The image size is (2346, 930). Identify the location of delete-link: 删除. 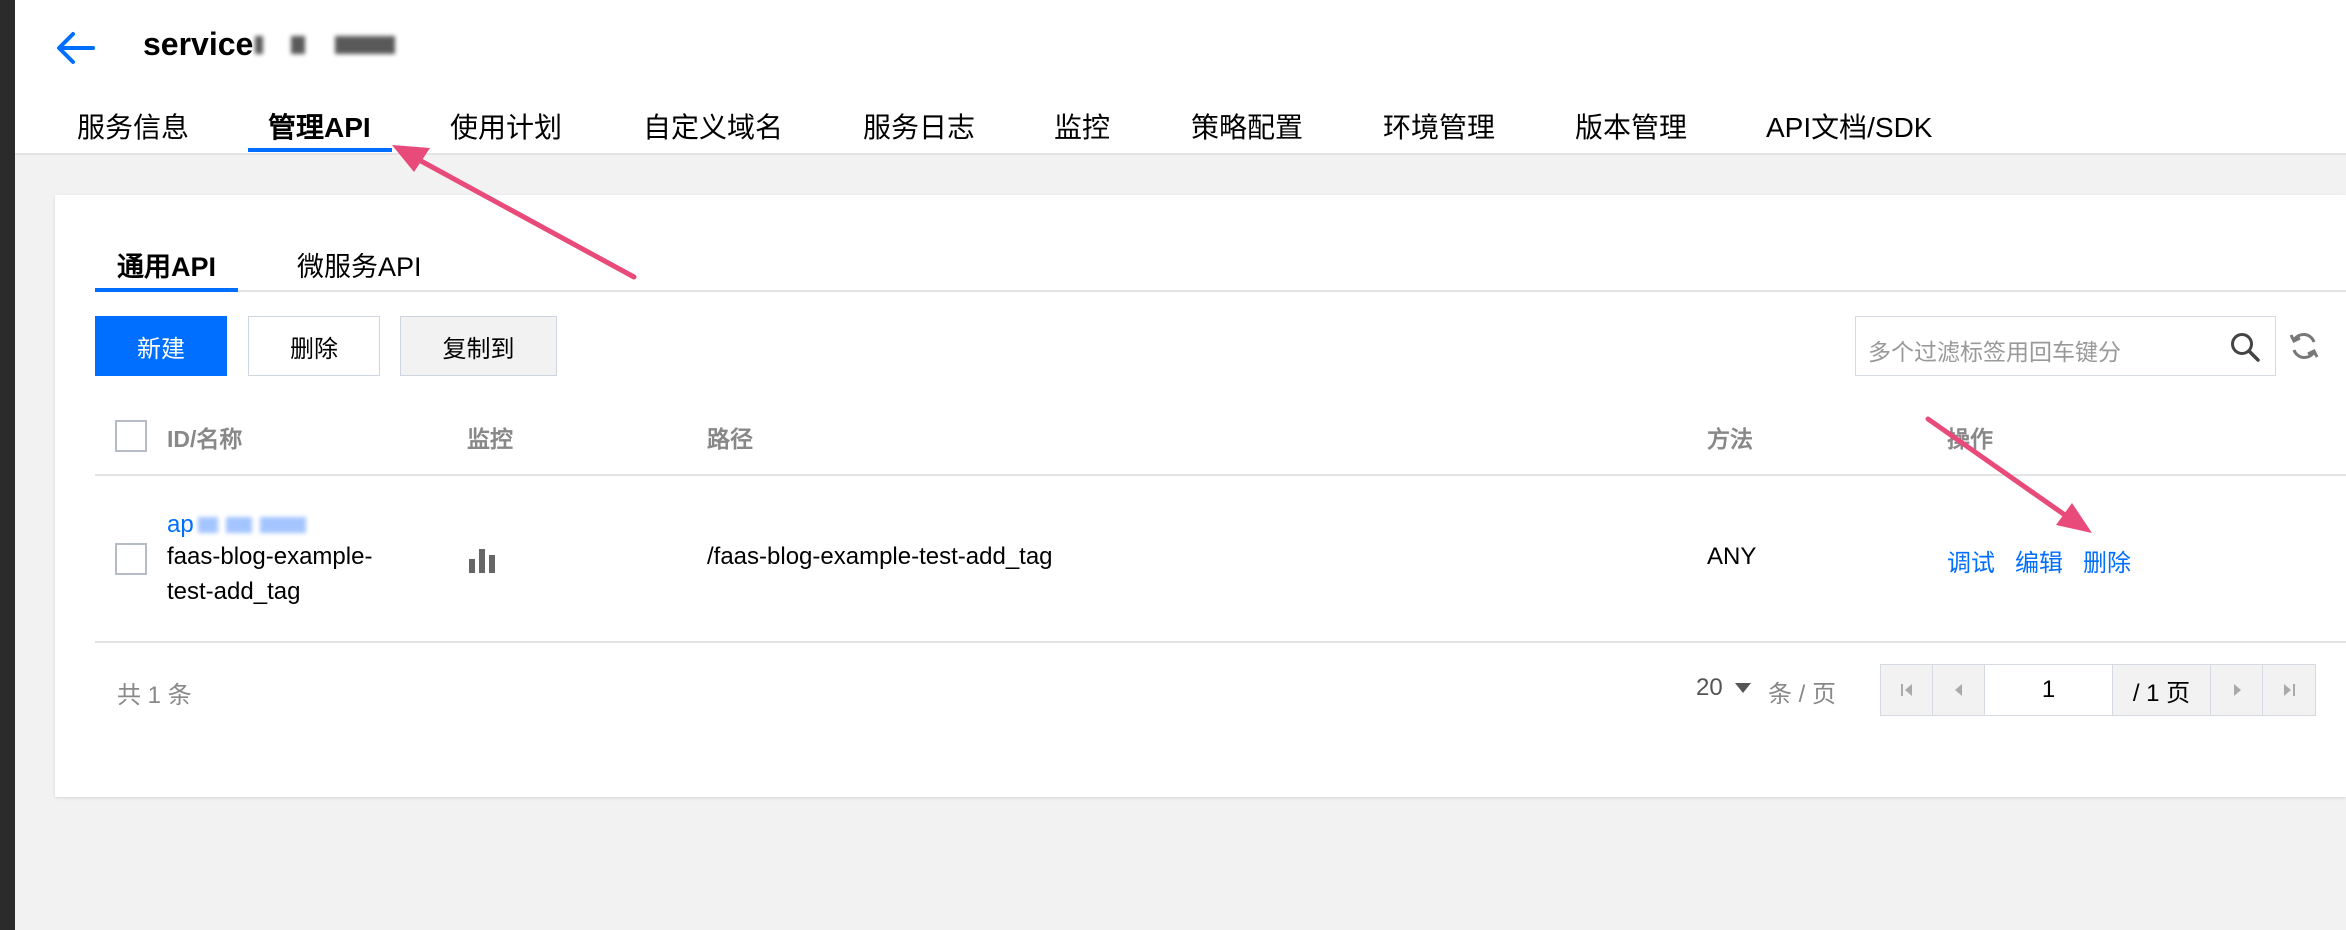
(2107, 560).